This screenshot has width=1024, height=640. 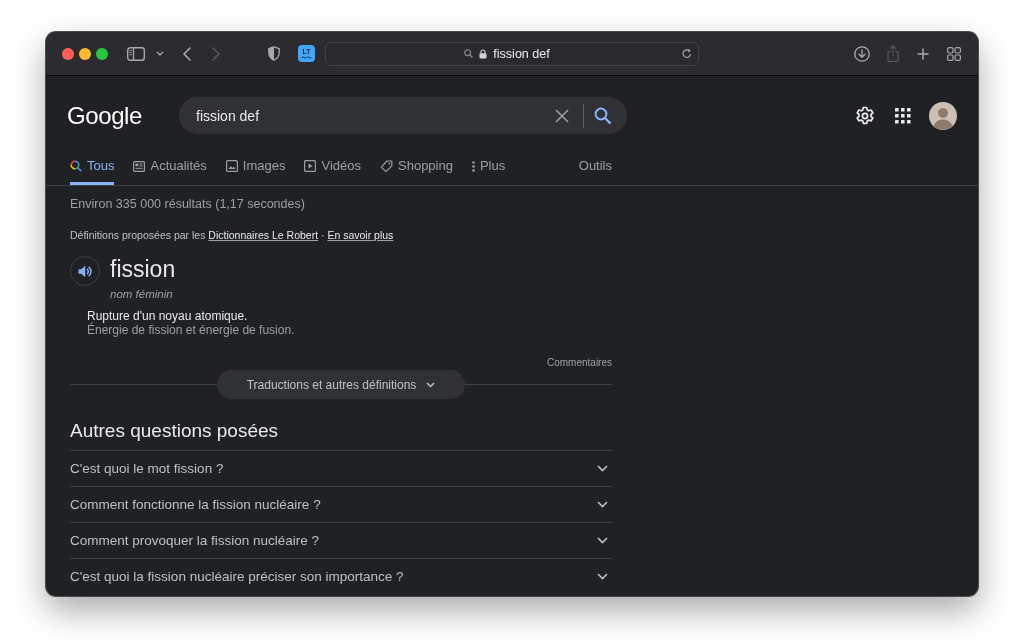 I want to click on sidebar-icon, so click(x=136, y=53).